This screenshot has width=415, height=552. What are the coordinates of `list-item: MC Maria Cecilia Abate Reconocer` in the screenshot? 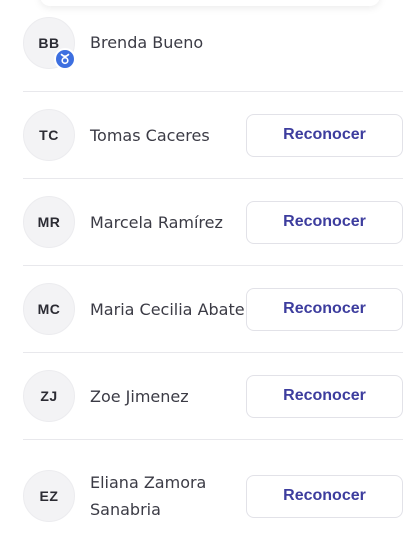 It's located at (213, 309).